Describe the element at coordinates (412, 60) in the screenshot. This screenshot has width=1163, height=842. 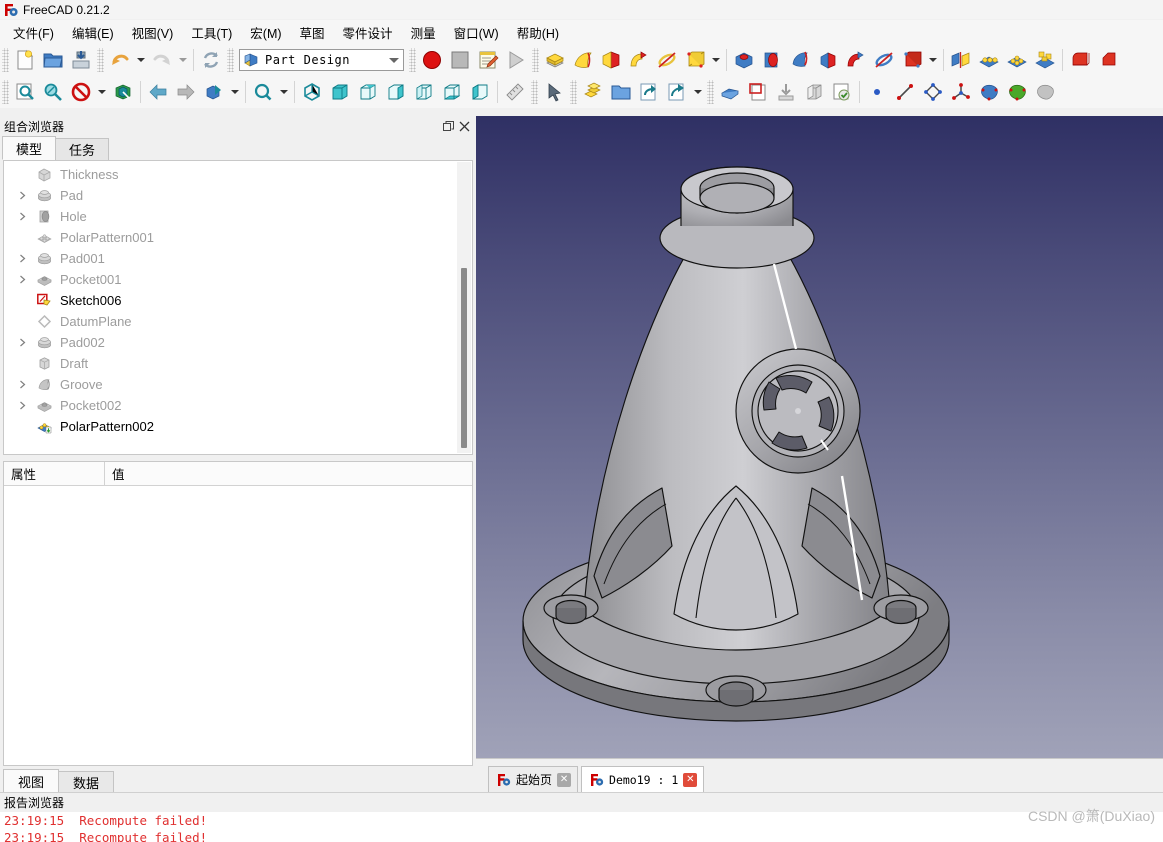
I see `toolbar-grip-macro` at that location.